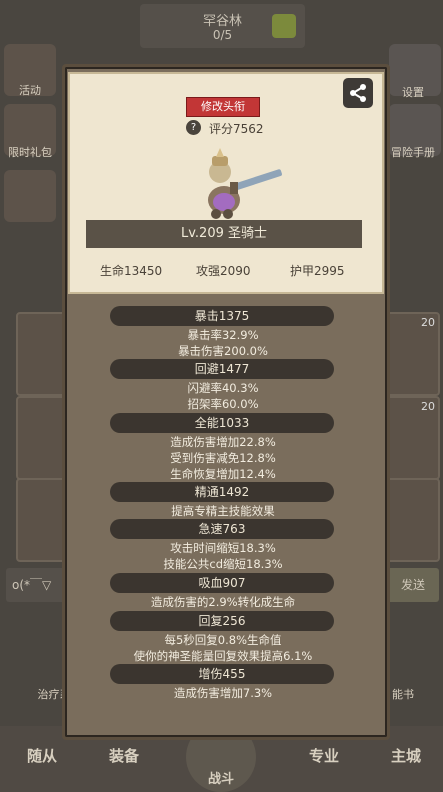 The height and width of the screenshot is (792, 443). What do you see at coordinates (222, 674) in the screenshot?
I see `damage-bonus-header: 增伤455` at bounding box center [222, 674].